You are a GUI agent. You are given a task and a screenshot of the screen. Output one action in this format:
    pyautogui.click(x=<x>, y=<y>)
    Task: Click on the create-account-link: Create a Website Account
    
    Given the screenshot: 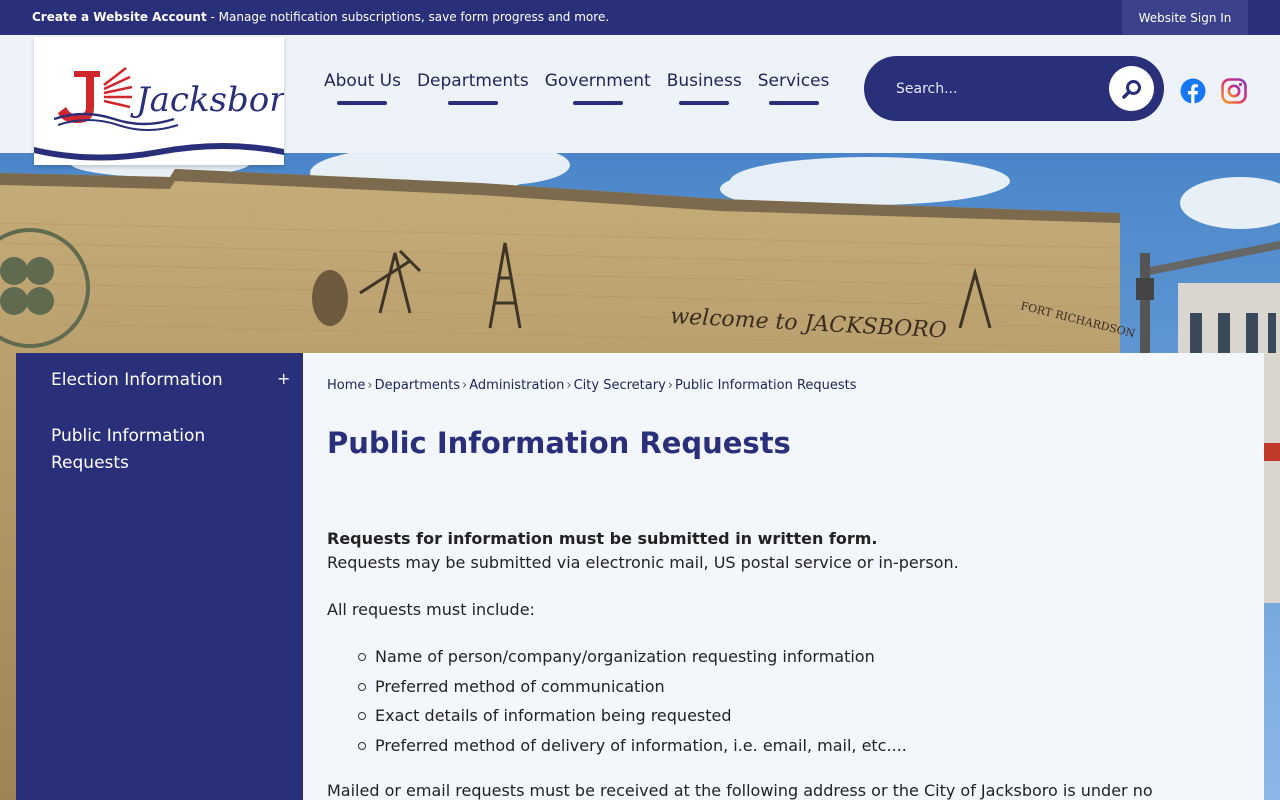 What is the action you would take?
    pyautogui.click(x=119, y=17)
    